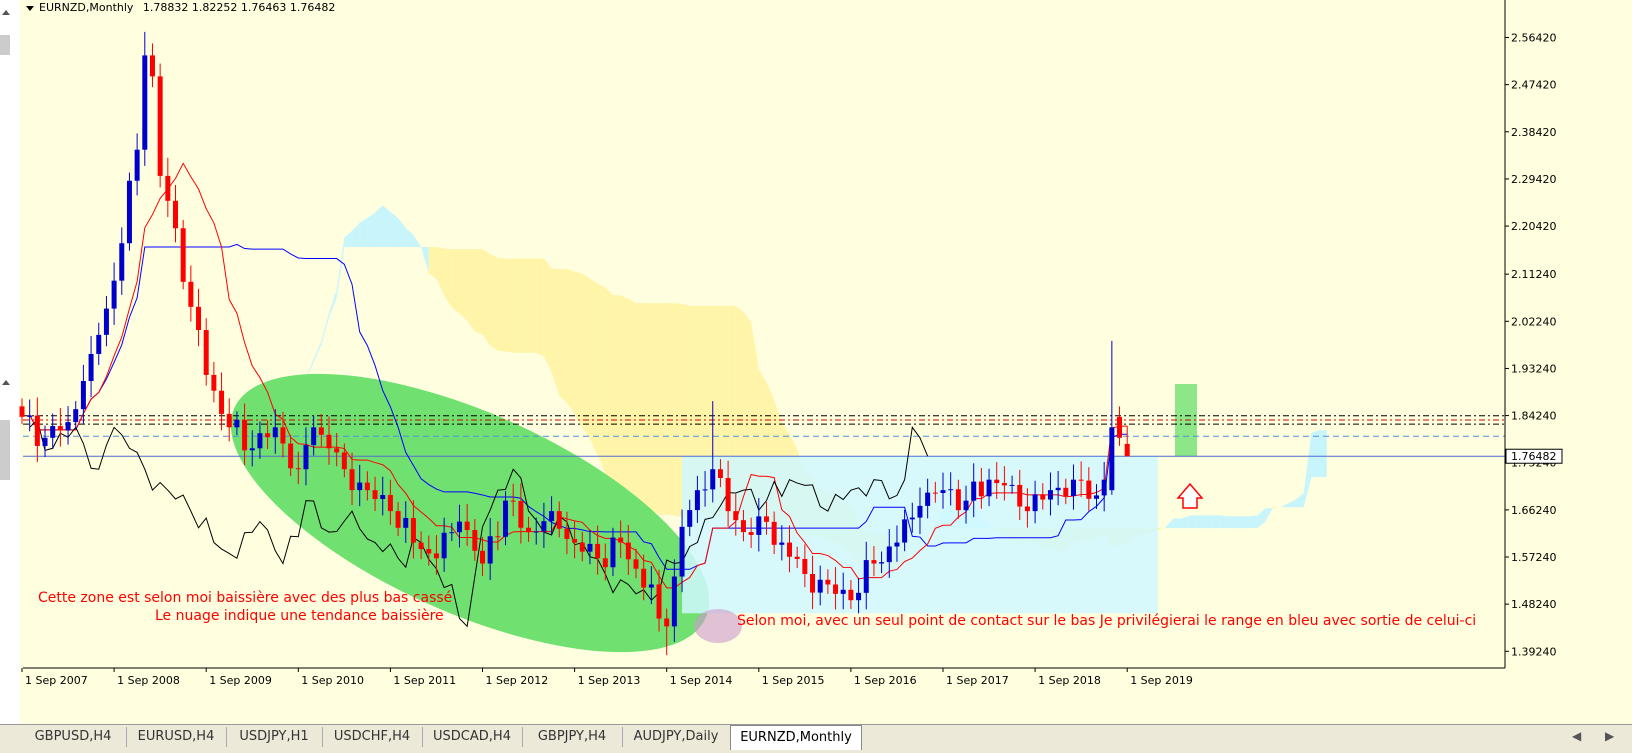 The image size is (1632, 753). Describe the element at coordinates (1534, 416) in the screenshot. I see `price-tick-label: 1.84240` at that location.